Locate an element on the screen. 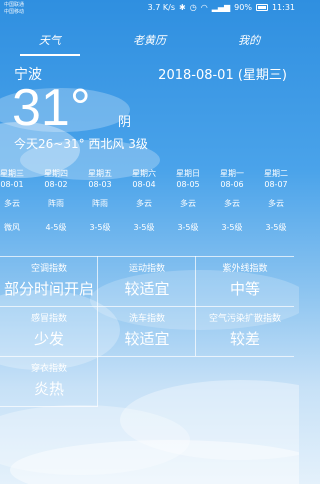 Image resolution: width=320 pixels, height=484 pixels. battery-percent: 90% is located at coordinates (243, 7).